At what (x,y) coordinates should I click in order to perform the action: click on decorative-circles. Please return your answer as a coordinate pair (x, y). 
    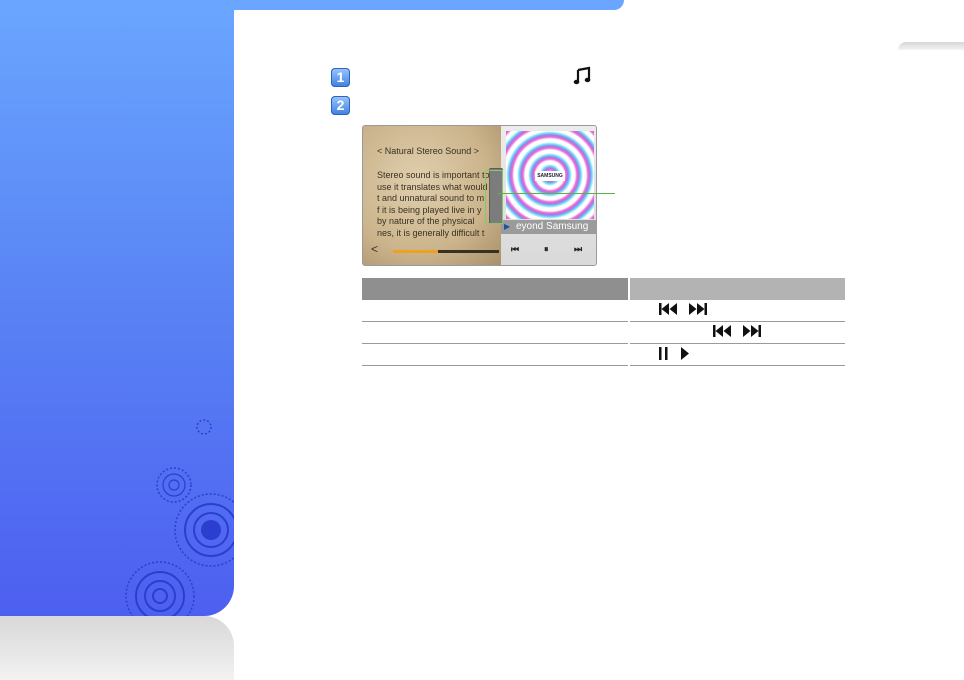
    Looking at the image, I should click on (179, 517).